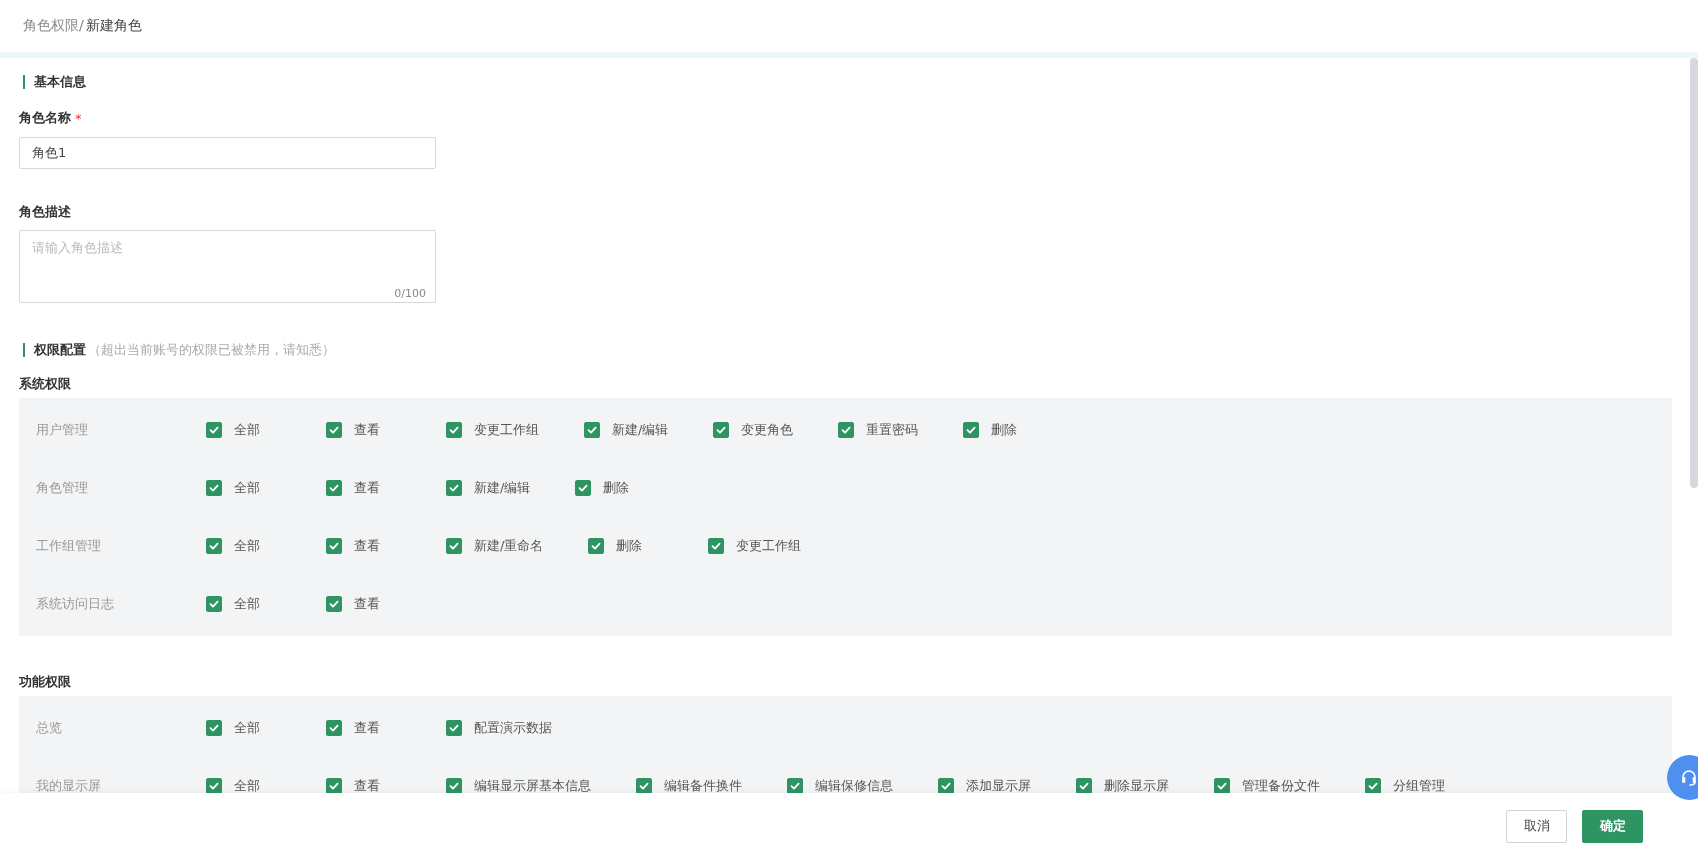 This screenshot has width=1698, height=859. I want to click on checkbox-label: 删除显示屏, so click(1136, 786).